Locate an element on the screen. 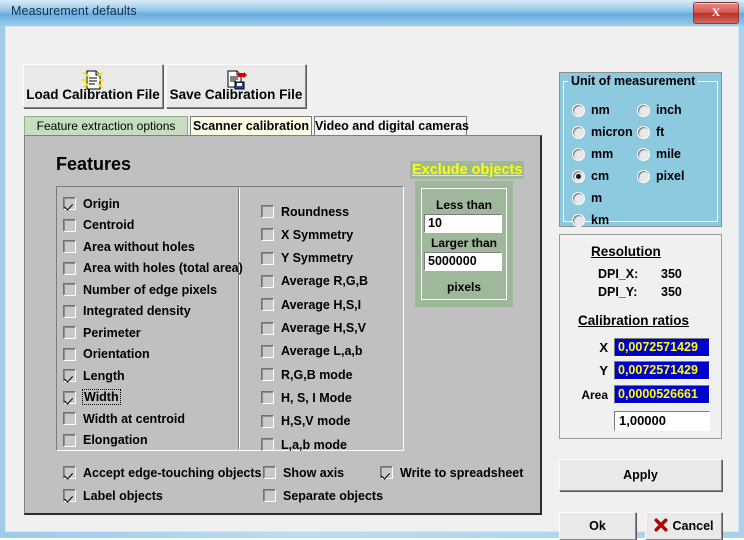  unit-radio-mile: mile is located at coordinates (659, 154).